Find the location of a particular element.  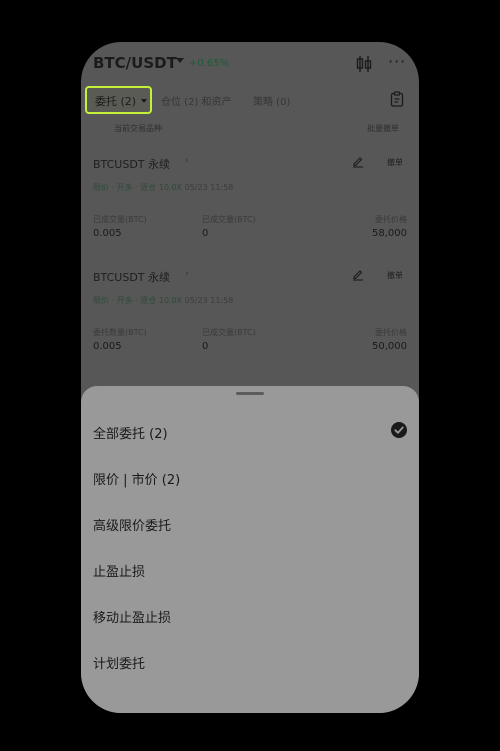

header: BTC/USDT +0.65% ··· is located at coordinates (250, 64).